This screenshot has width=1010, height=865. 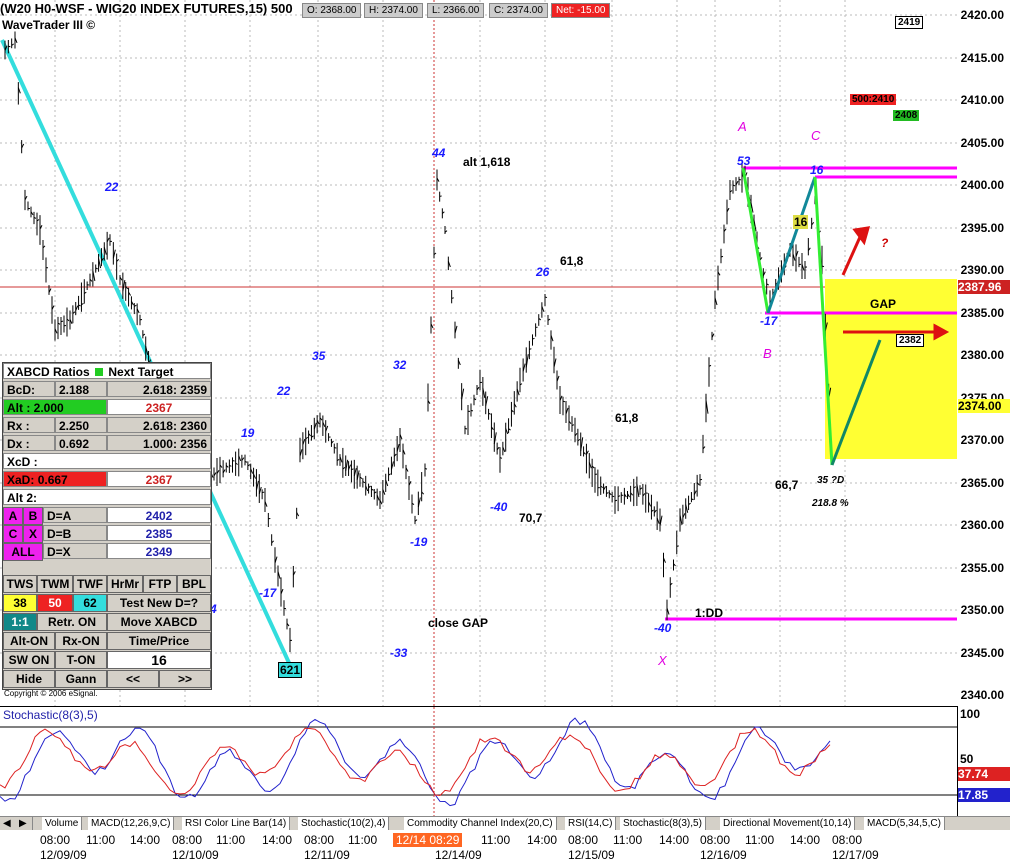 What do you see at coordinates (663, 628) in the screenshot?
I see `count-minus-40b: -40` at bounding box center [663, 628].